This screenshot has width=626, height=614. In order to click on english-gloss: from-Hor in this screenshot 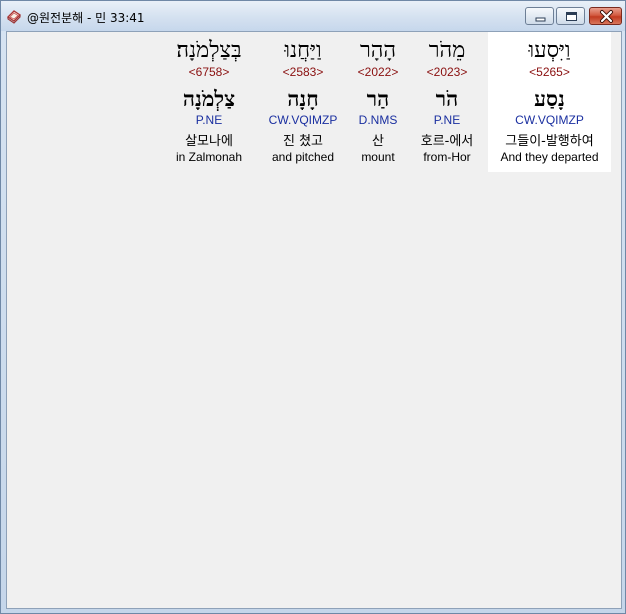, I will do `click(447, 157)`.